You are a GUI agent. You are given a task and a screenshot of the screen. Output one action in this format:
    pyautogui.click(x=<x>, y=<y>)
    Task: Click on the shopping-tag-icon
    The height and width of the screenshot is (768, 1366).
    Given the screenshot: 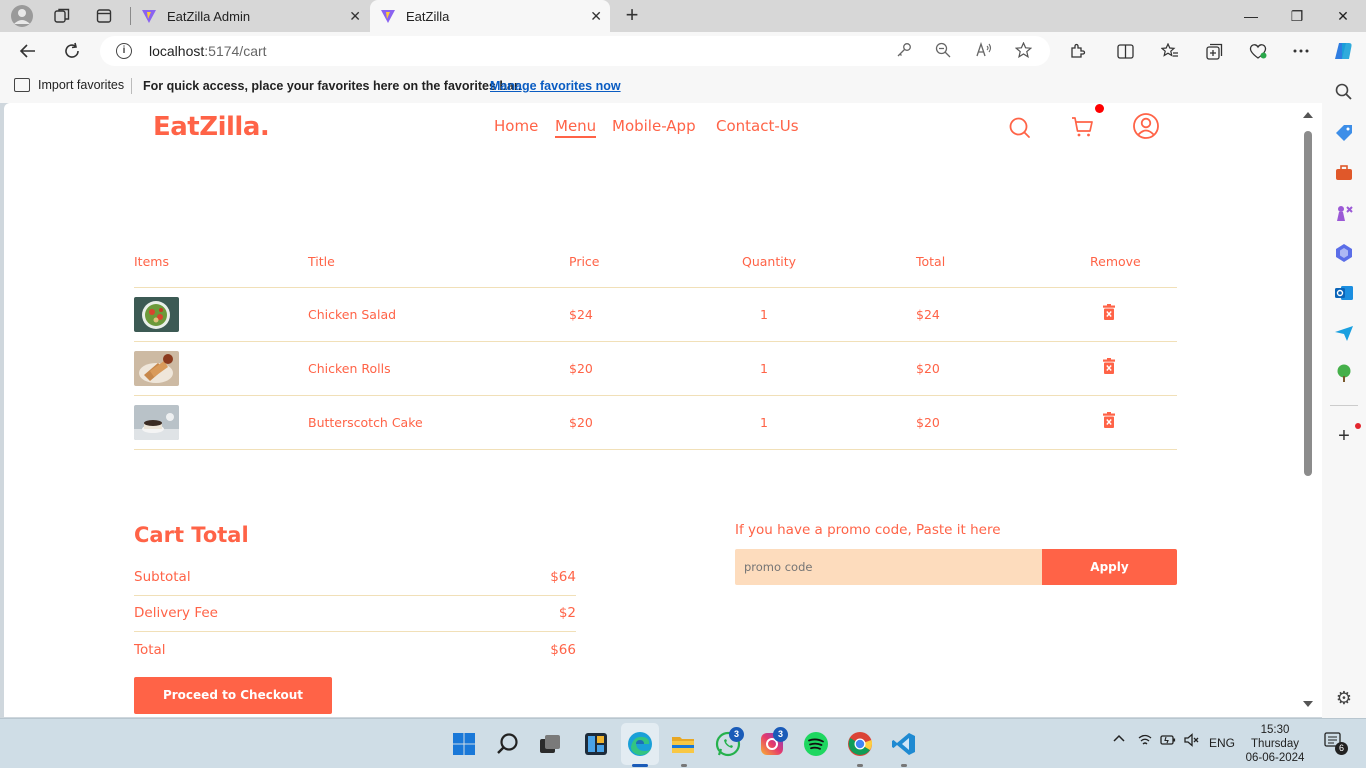 What is the action you would take?
    pyautogui.click(x=1344, y=133)
    